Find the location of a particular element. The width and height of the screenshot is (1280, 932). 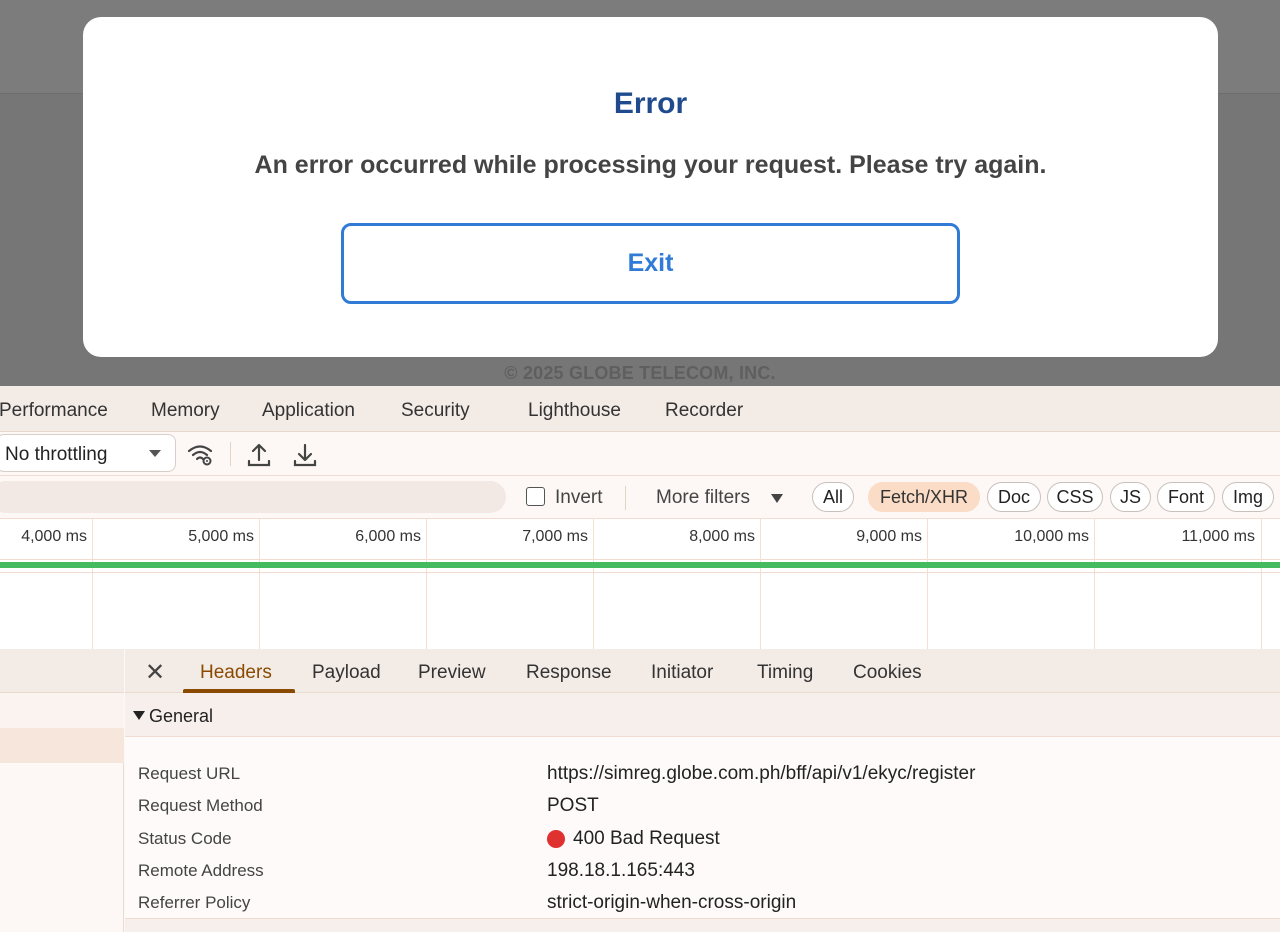

tab-payload: Payload is located at coordinates (346, 673).